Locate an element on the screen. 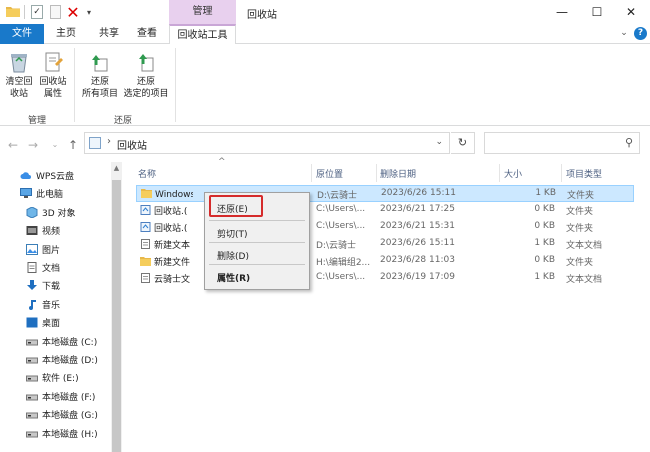 The image size is (650, 452). close-button: ✕ is located at coordinates (631, 12).